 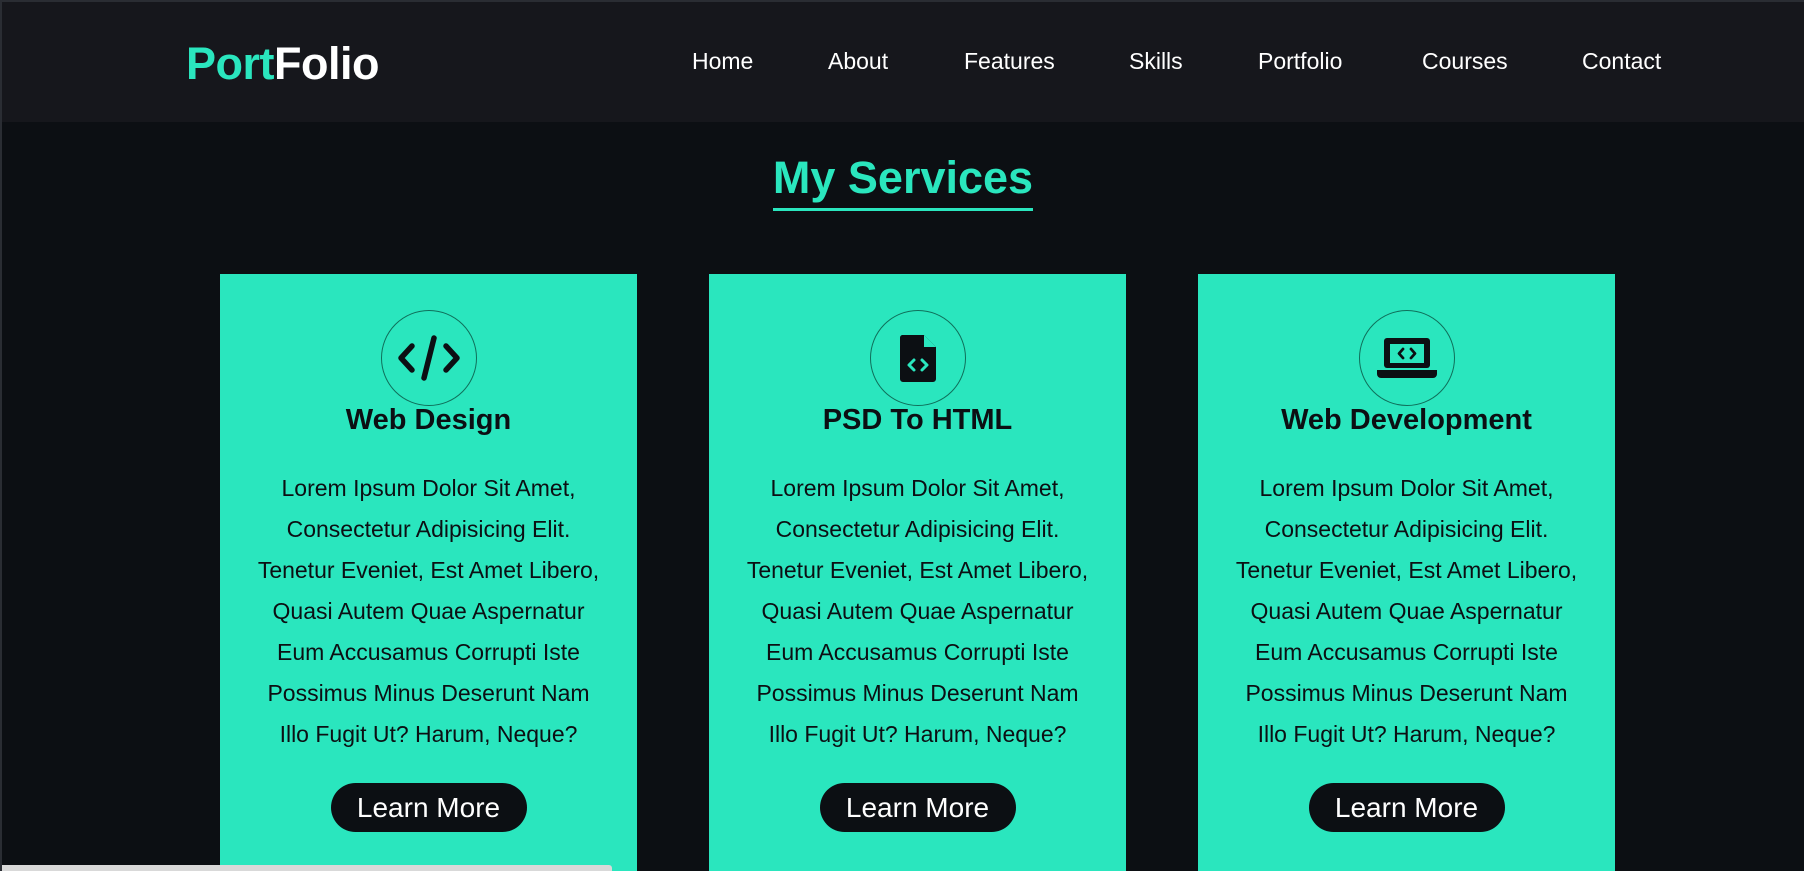 What do you see at coordinates (1406, 358) in the screenshot?
I see `laptop-code-icon` at bounding box center [1406, 358].